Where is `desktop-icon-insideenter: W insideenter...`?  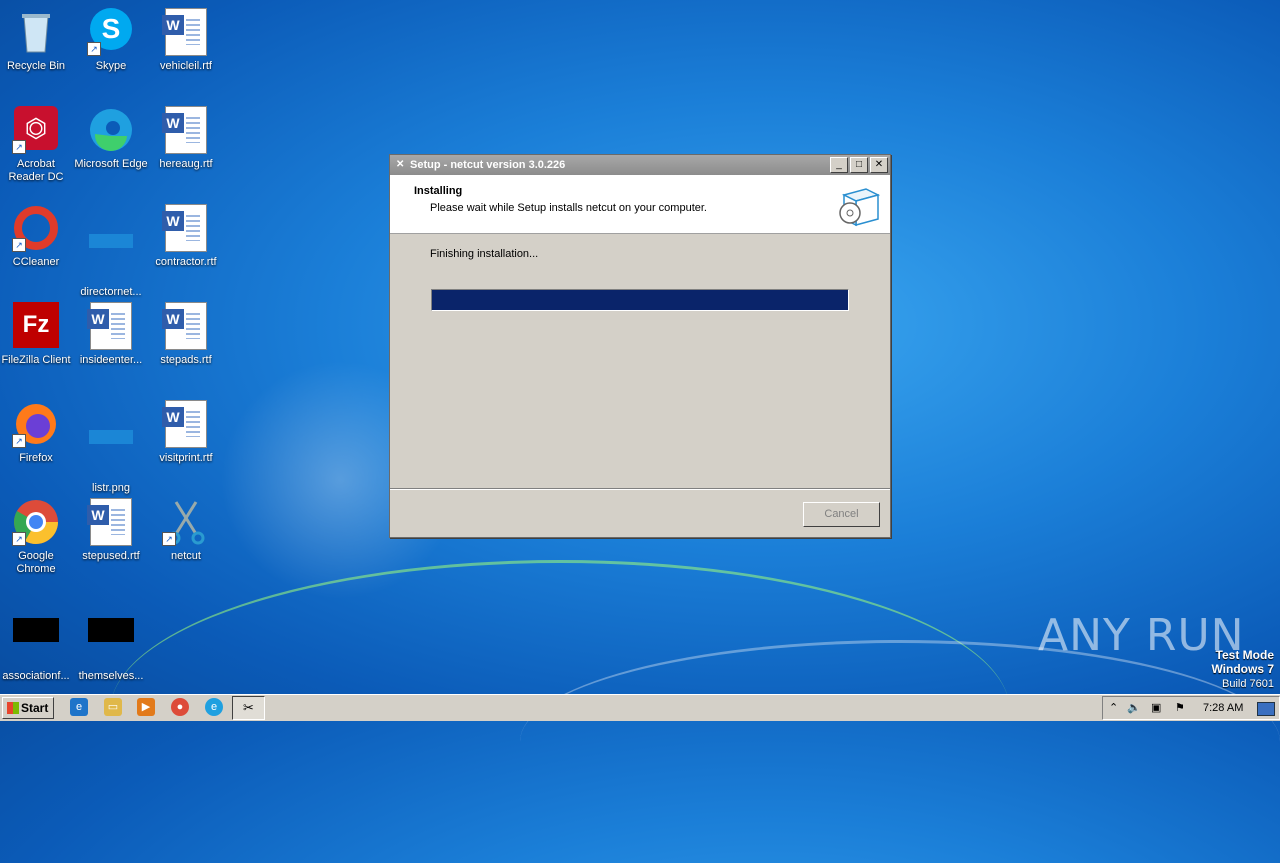
desktop-icon-insideenter: W insideenter... is located at coordinates (111, 334).